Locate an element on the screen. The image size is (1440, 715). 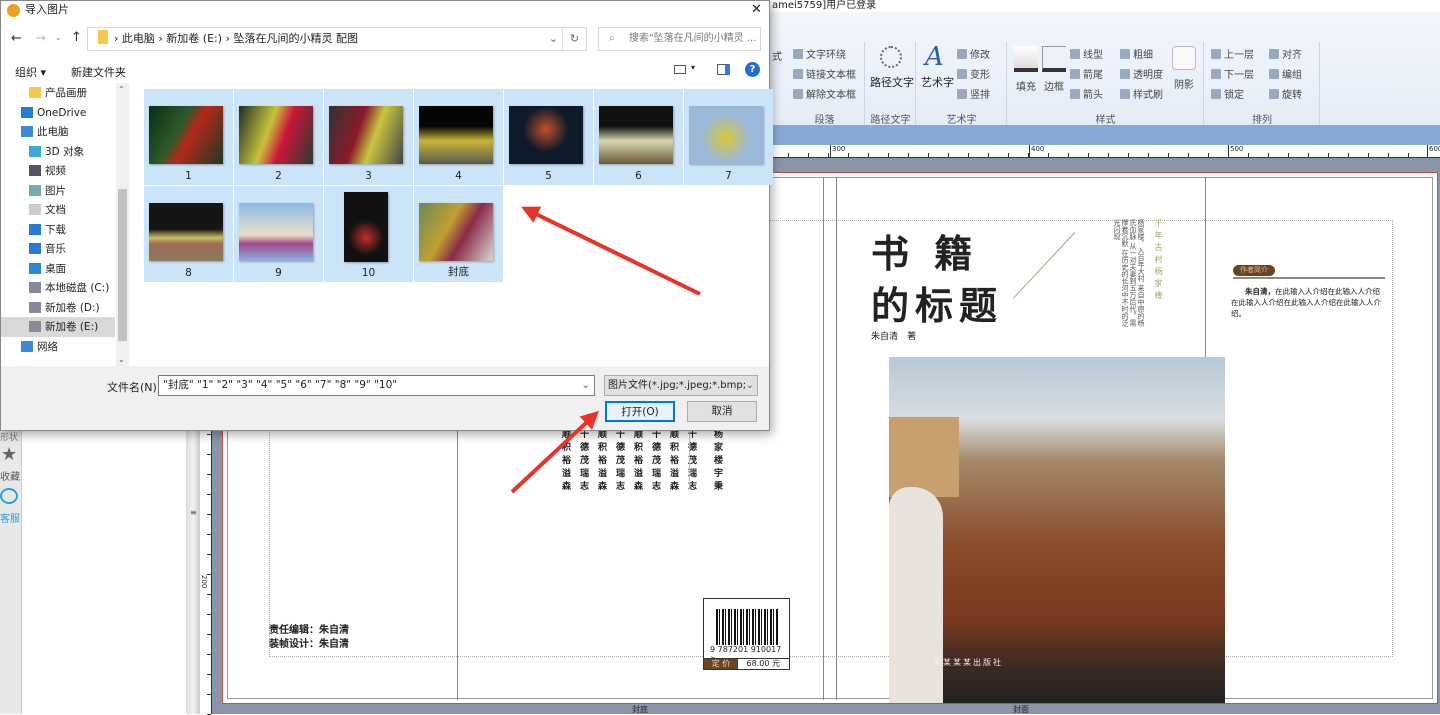
cover-photo: 某某某某出版社 is located at coordinates (1057, 530).